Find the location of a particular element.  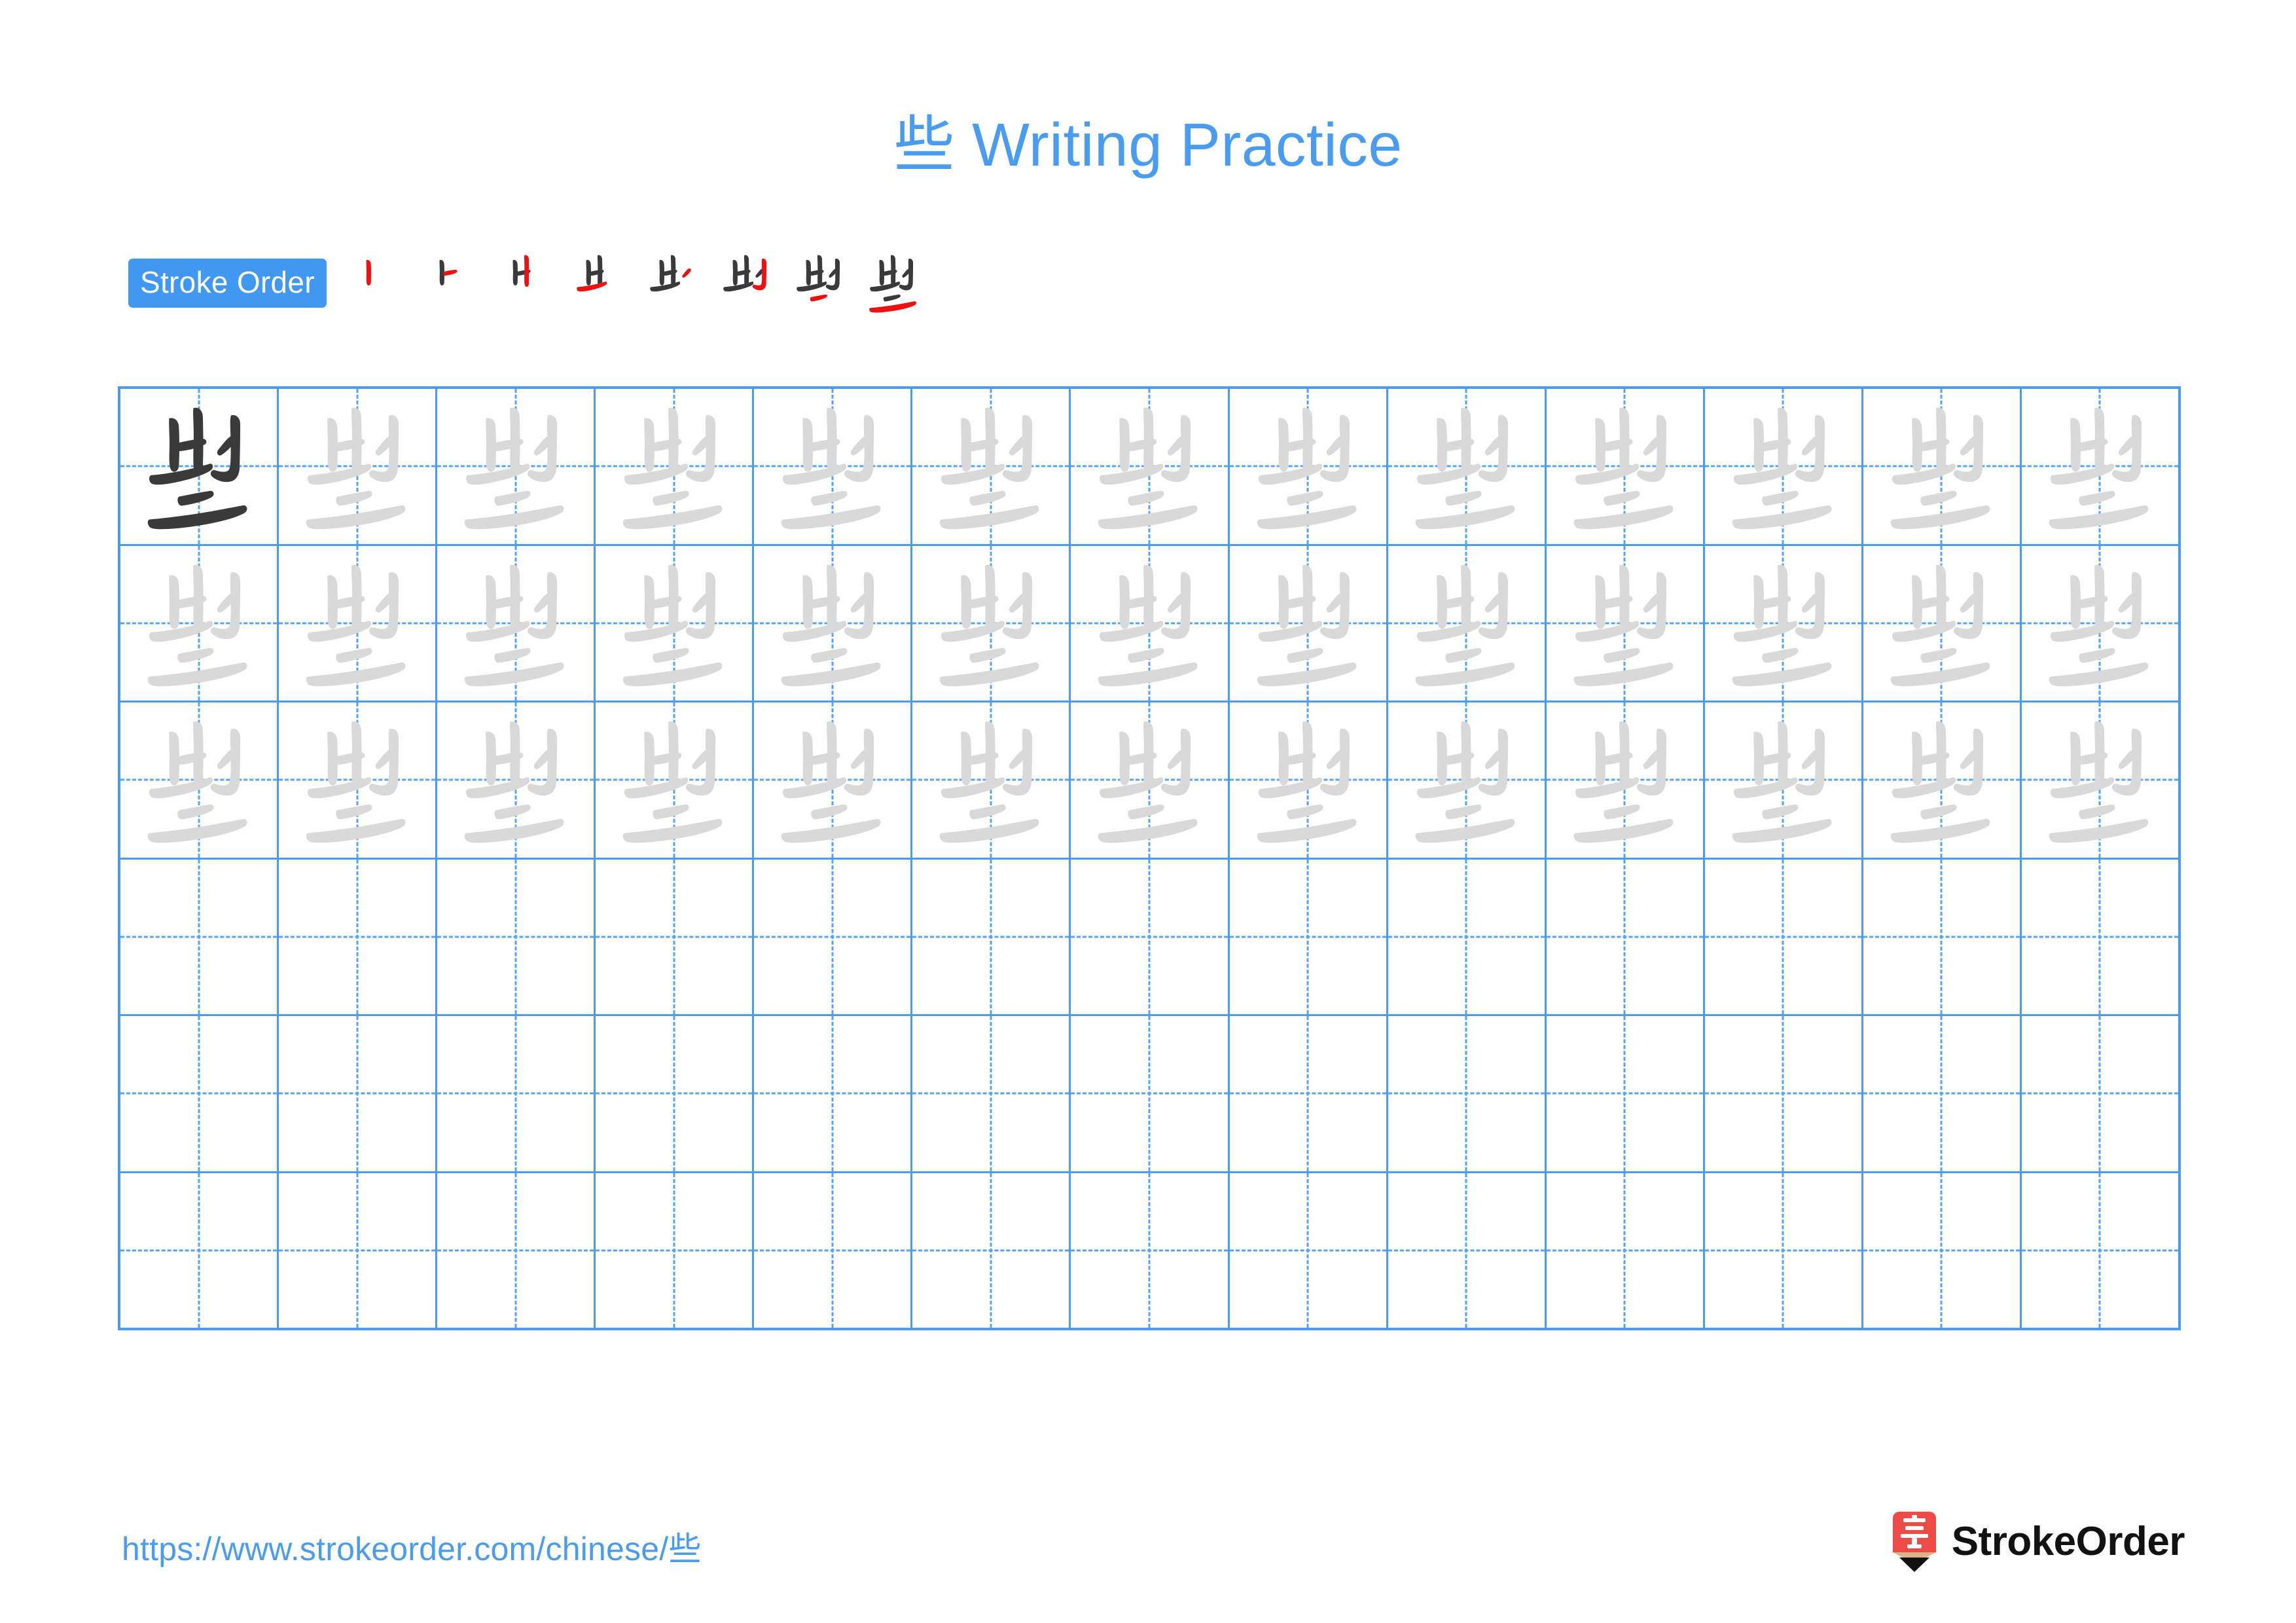

stroke-order-steps is located at coordinates (637, 282).